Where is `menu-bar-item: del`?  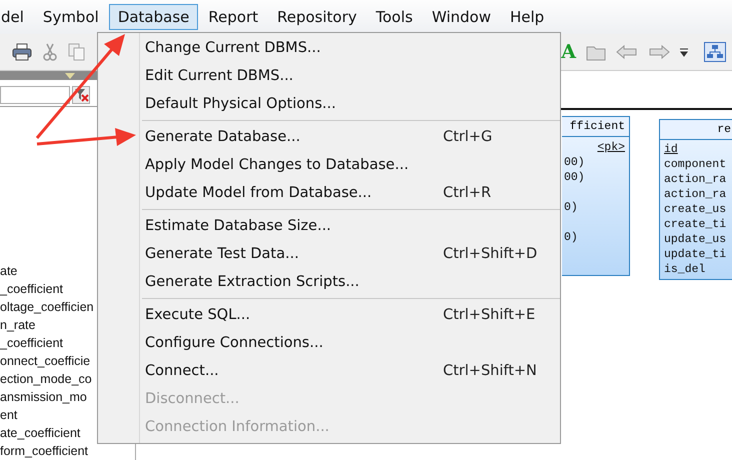 menu-bar-item: del is located at coordinates (16, 17).